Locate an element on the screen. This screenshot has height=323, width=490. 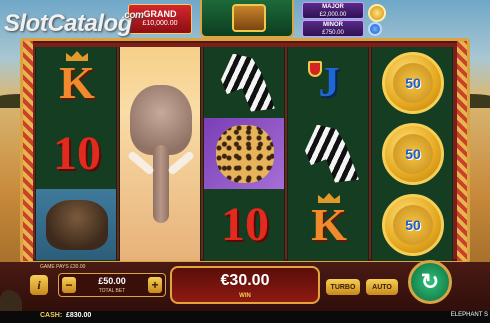
symbol-cheetah is located at coordinates (244, 153).